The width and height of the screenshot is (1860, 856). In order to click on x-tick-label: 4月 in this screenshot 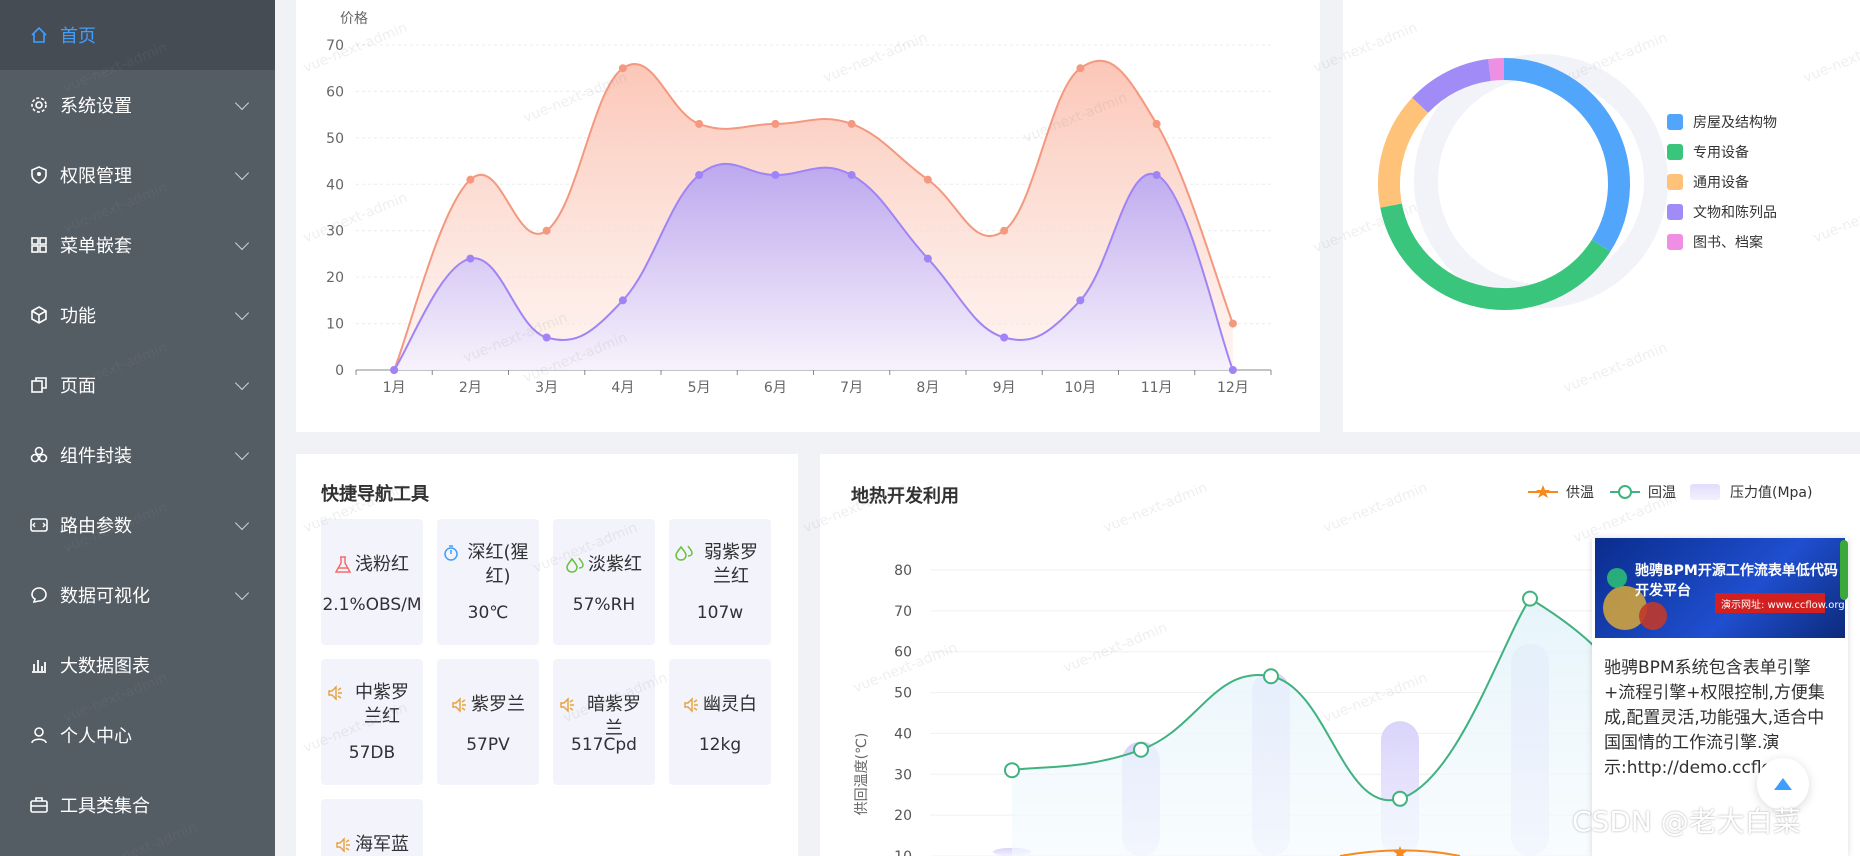, I will do `click(622, 388)`.